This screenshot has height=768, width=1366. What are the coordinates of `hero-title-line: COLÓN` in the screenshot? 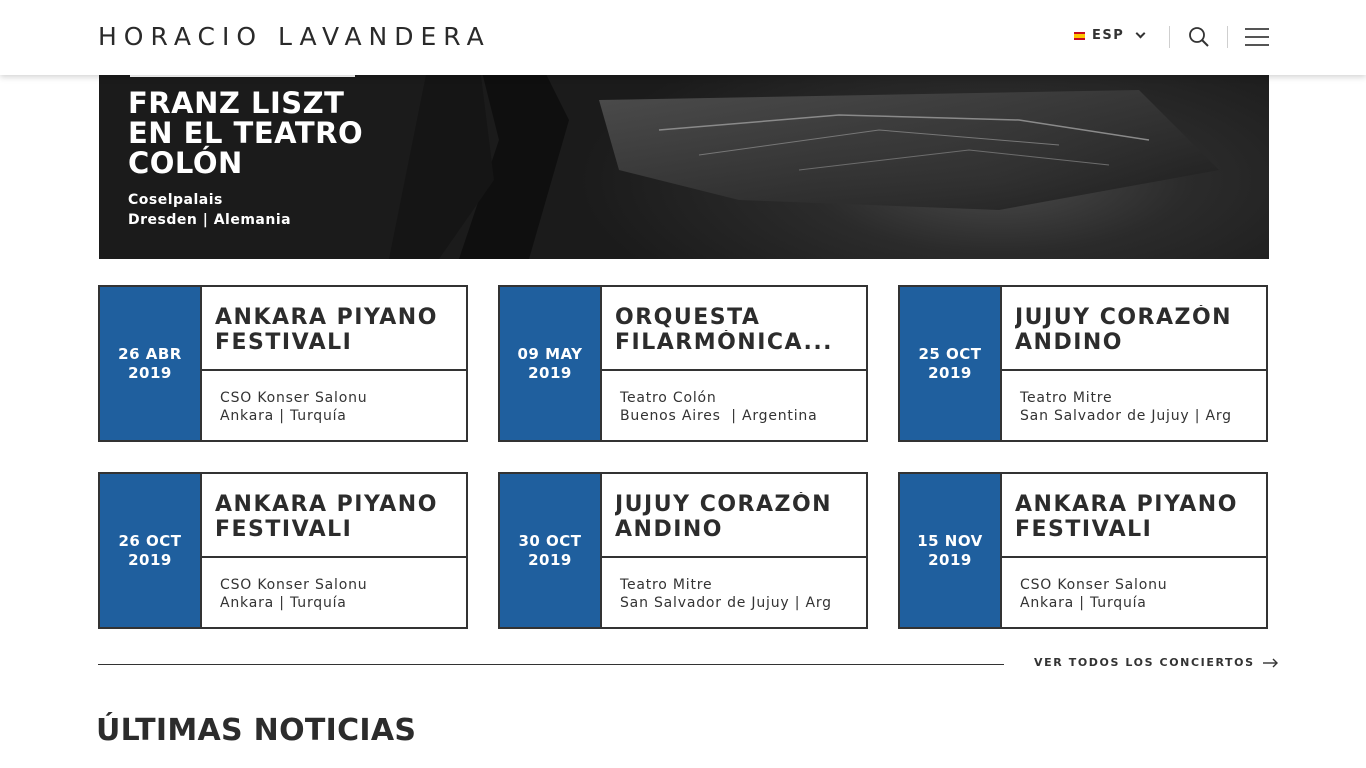 It's located at (185, 163).